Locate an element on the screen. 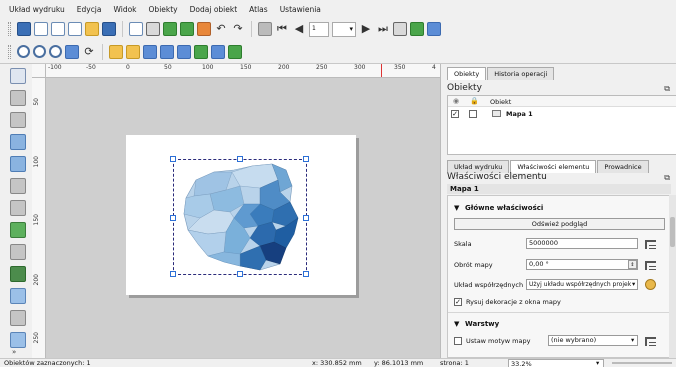  map-item is located at coordinates (239, 216).